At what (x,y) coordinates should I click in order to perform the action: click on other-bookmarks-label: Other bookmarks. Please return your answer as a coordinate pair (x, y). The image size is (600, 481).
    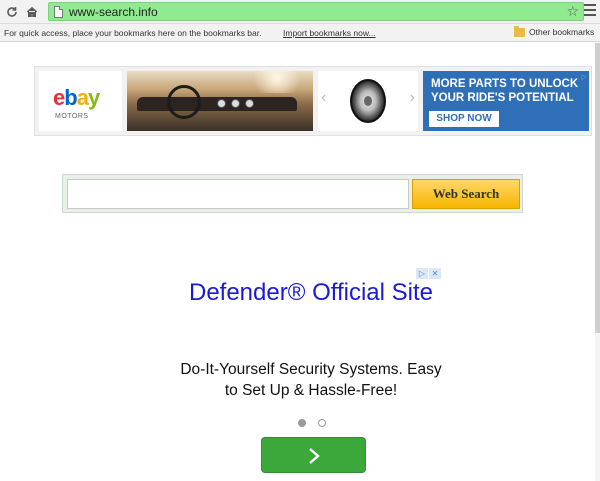
    Looking at the image, I should click on (562, 32).